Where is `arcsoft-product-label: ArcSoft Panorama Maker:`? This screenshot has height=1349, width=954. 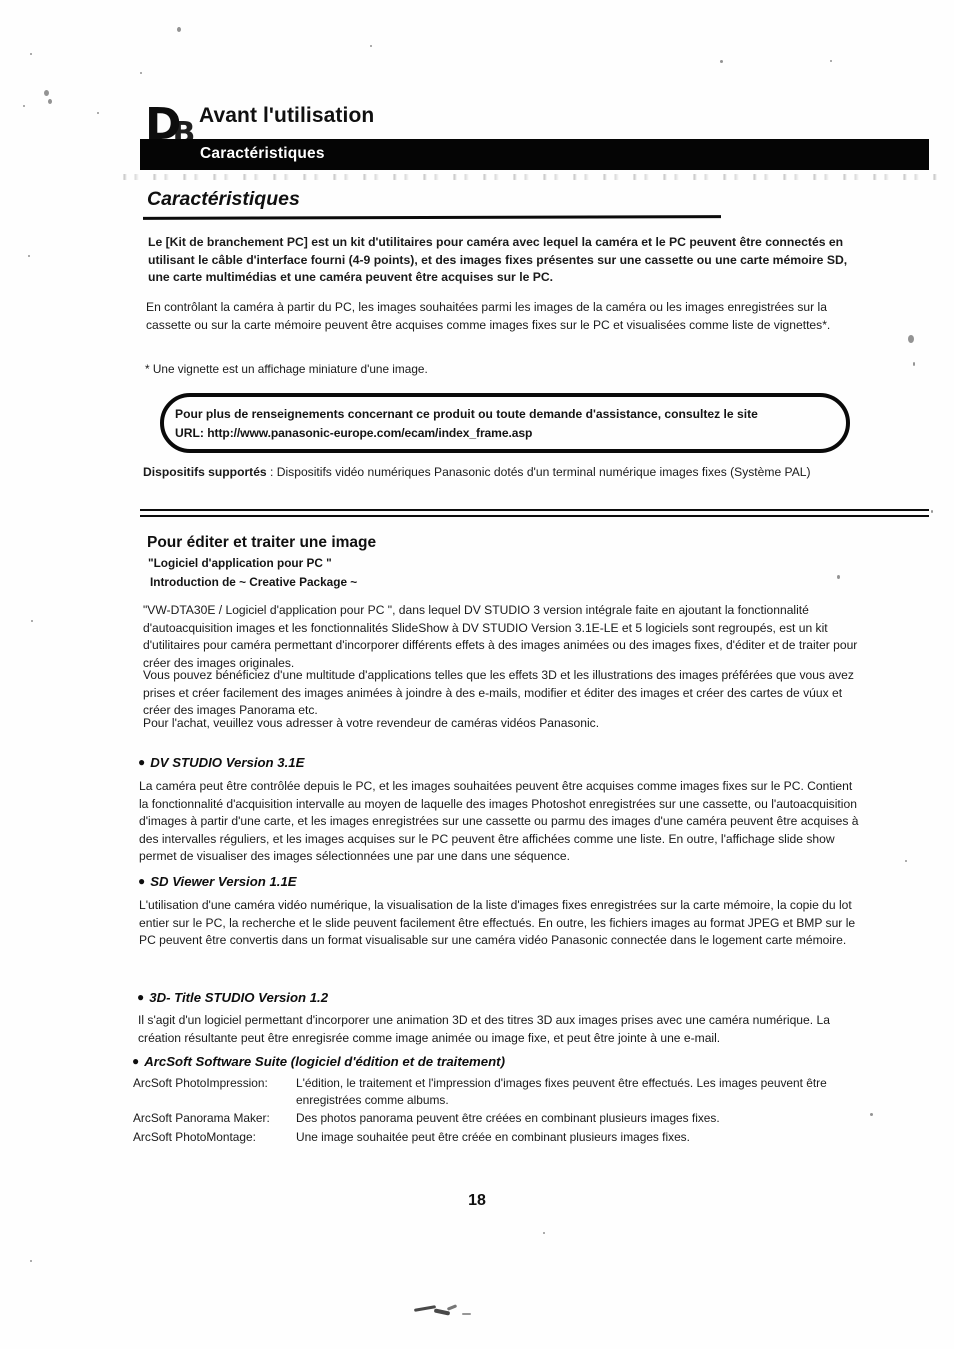 arcsoft-product-label: ArcSoft Panorama Maker: is located at coordinates (201, 1118).